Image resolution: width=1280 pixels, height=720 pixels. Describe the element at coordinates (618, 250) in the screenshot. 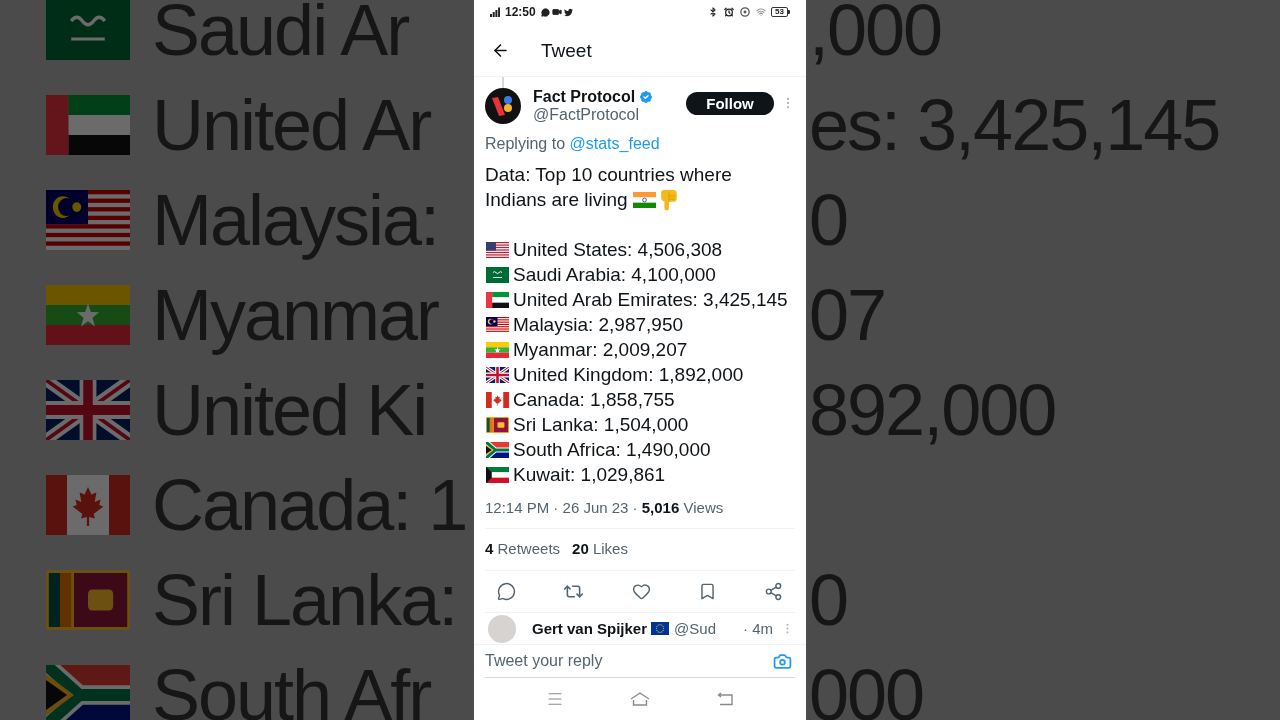

I see `country-stat-text: United States: 4,506,308` at that location.